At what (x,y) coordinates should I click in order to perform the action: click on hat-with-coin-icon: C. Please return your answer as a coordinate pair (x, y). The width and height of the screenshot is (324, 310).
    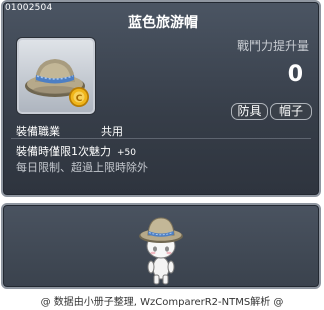
    Looking at the image, I should click on (57, 83).